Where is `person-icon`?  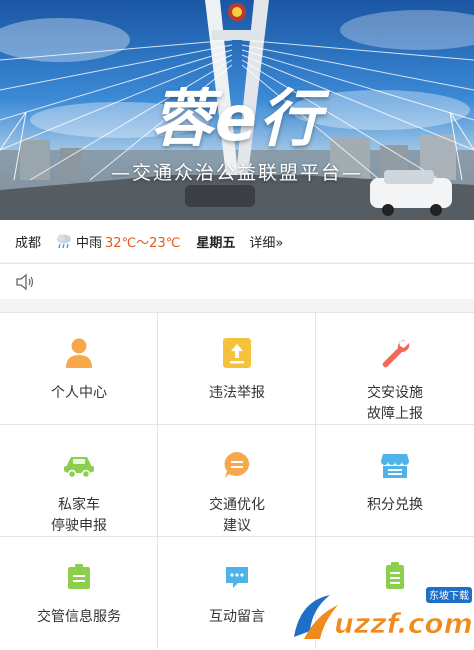 person-icon is located at coordinates (79, 353).